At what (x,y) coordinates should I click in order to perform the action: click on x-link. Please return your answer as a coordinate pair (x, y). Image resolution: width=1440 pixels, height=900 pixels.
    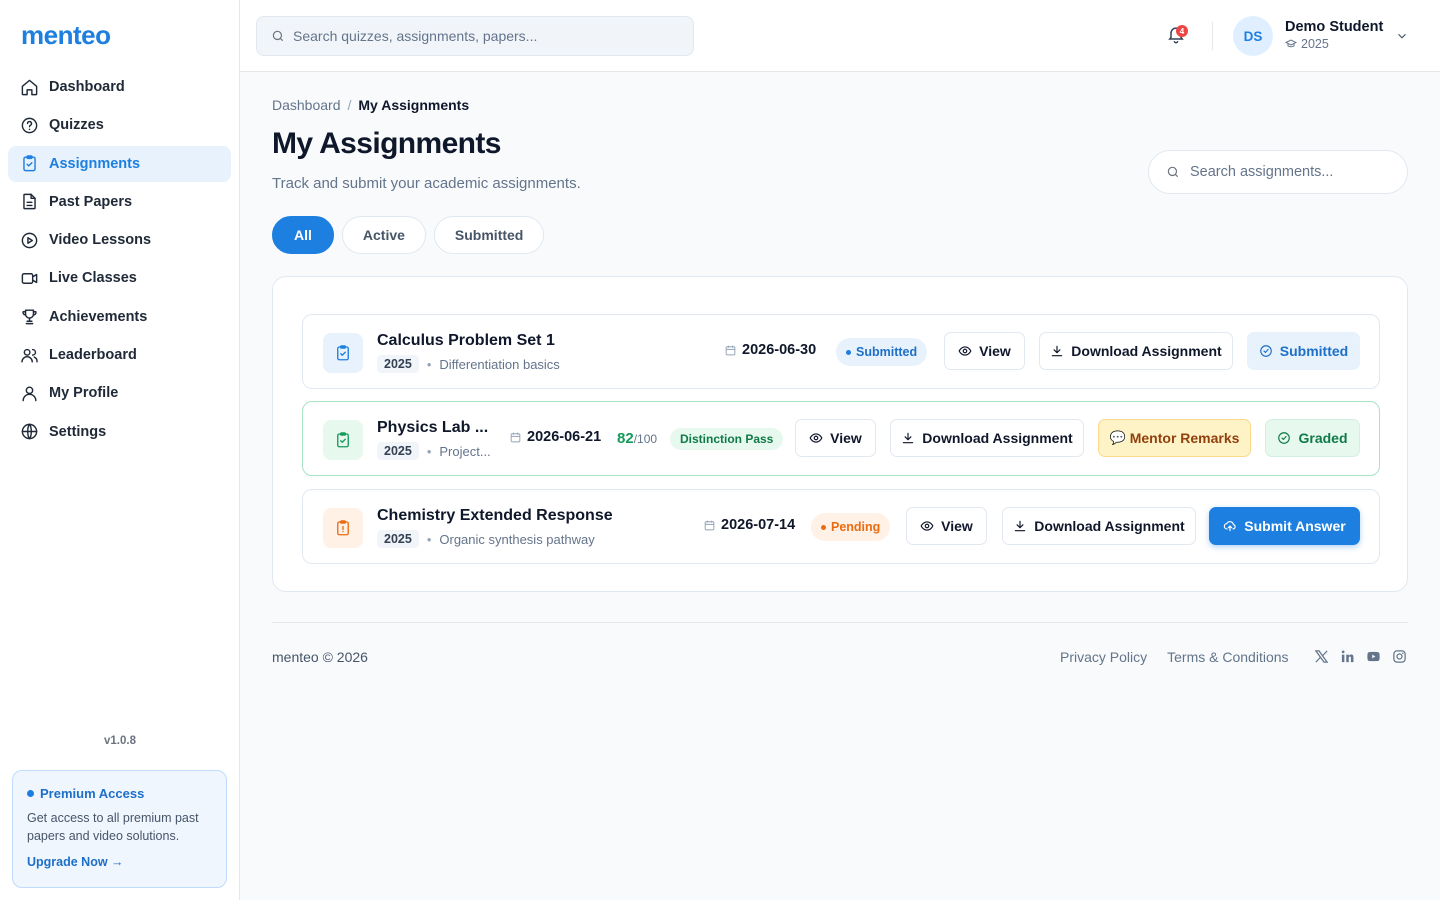
    Looking at the image, I should click on (1321, 656).